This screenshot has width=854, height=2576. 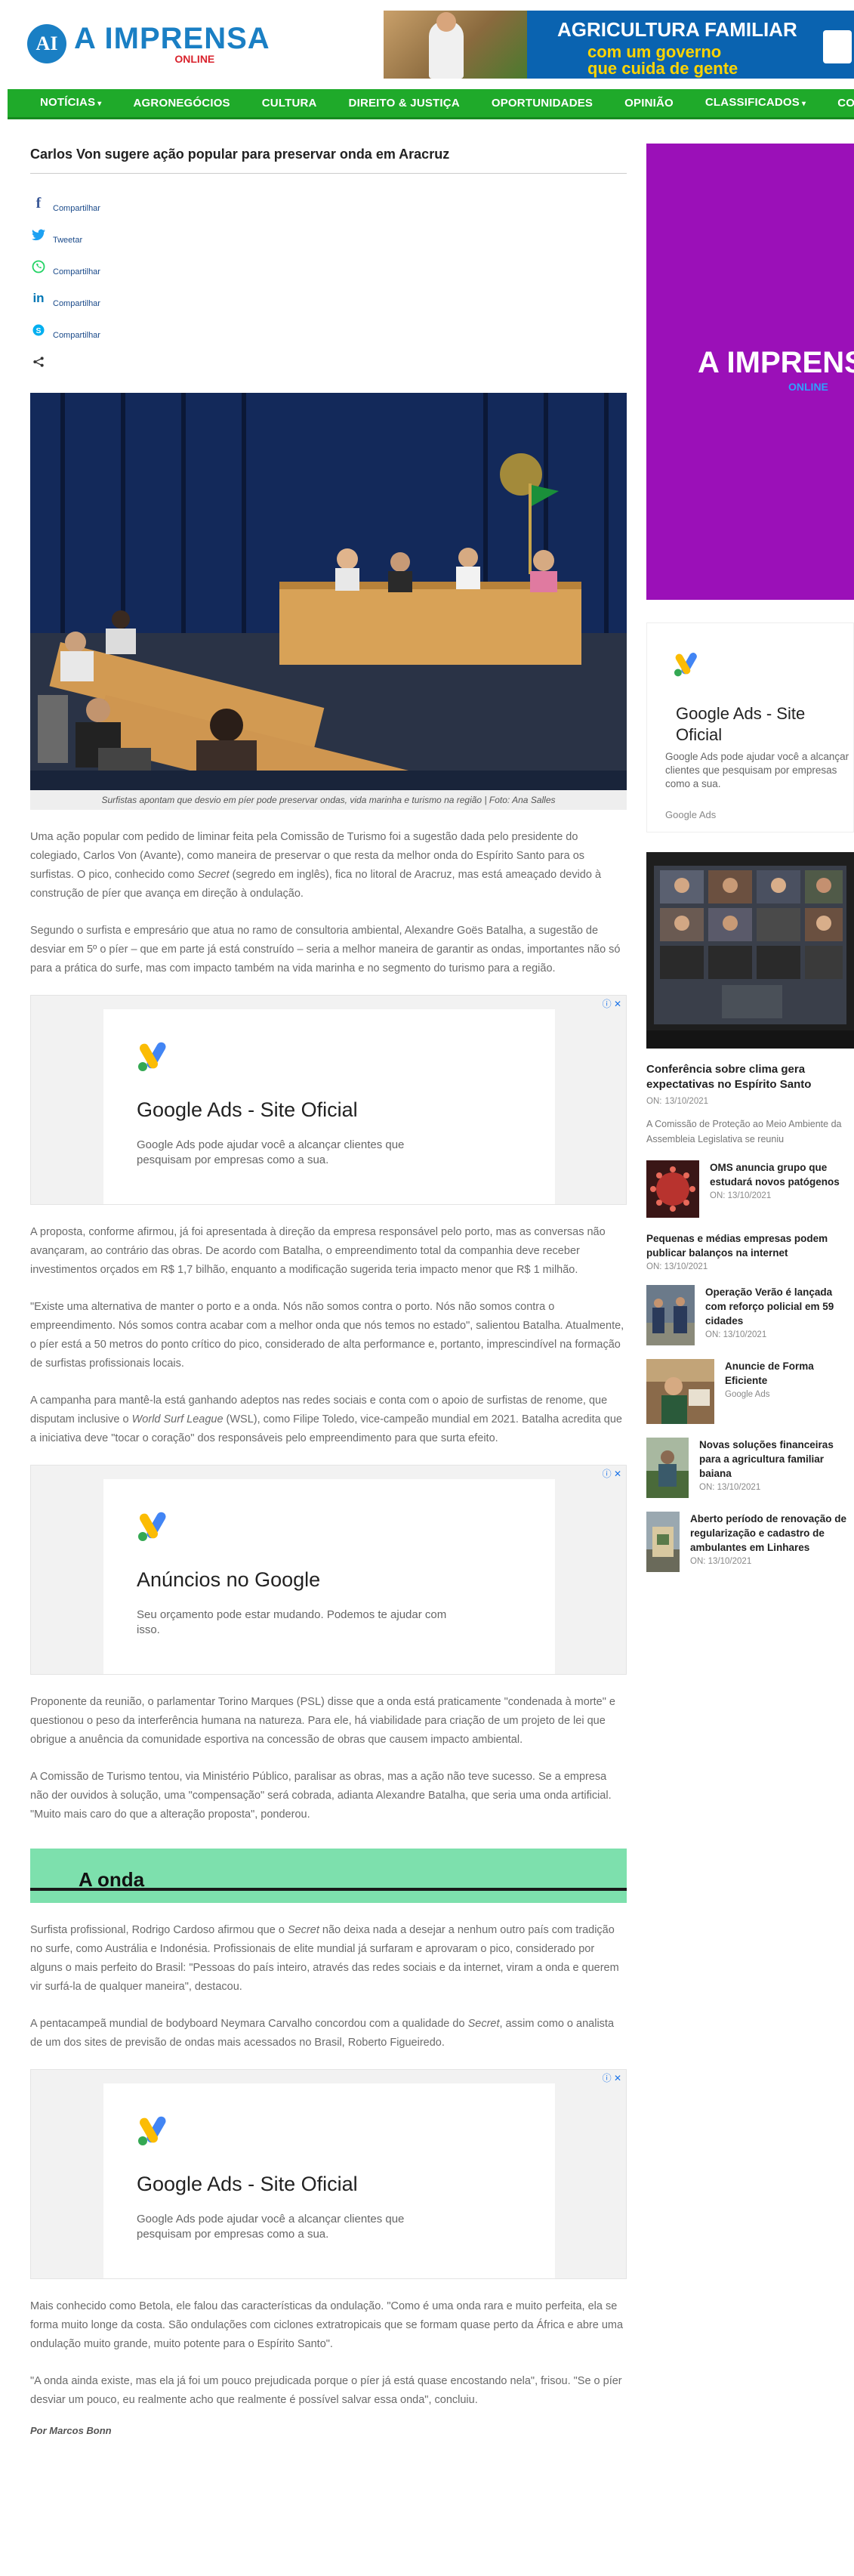 I want to click on nav-item-classificados: CLASSIFICADOS ▾, so click(x=755, y=103).